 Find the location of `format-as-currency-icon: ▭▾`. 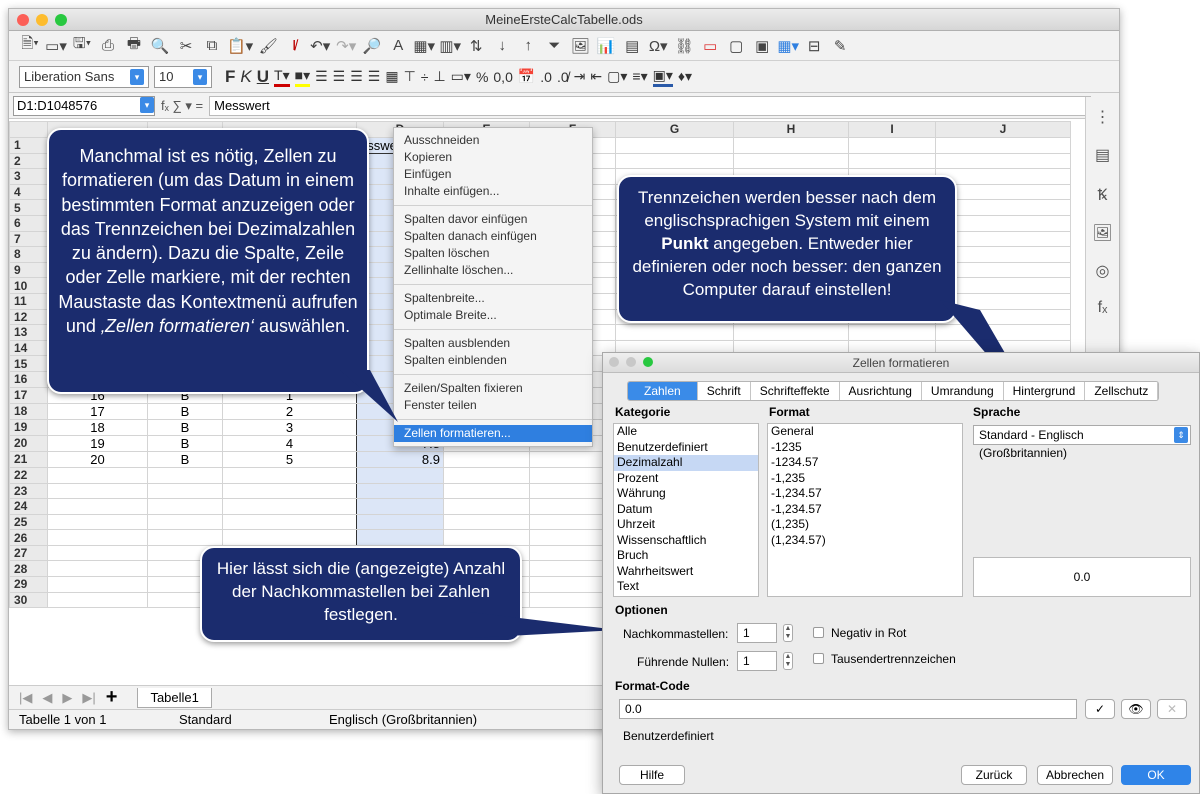

format-as-currency-icon: ▭▾ is located at coordinates (461, 76).